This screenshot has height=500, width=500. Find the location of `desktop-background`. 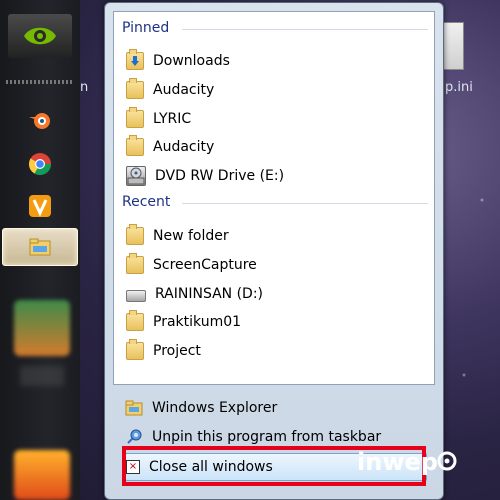

desktop-background is located at coordinates (470, 250).